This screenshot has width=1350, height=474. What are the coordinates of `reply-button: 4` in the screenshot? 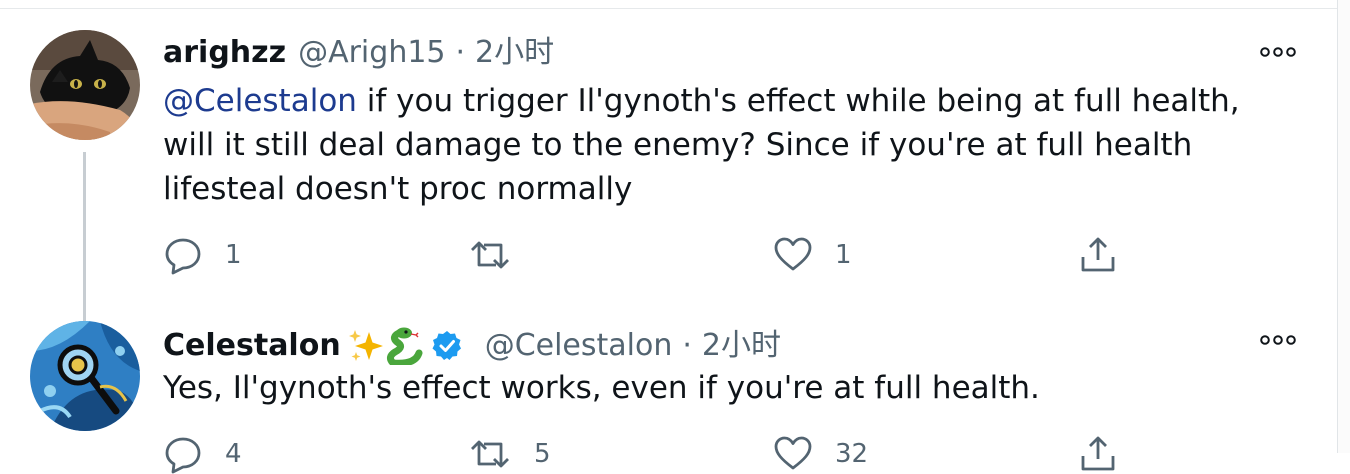 It's located at (202, 454).